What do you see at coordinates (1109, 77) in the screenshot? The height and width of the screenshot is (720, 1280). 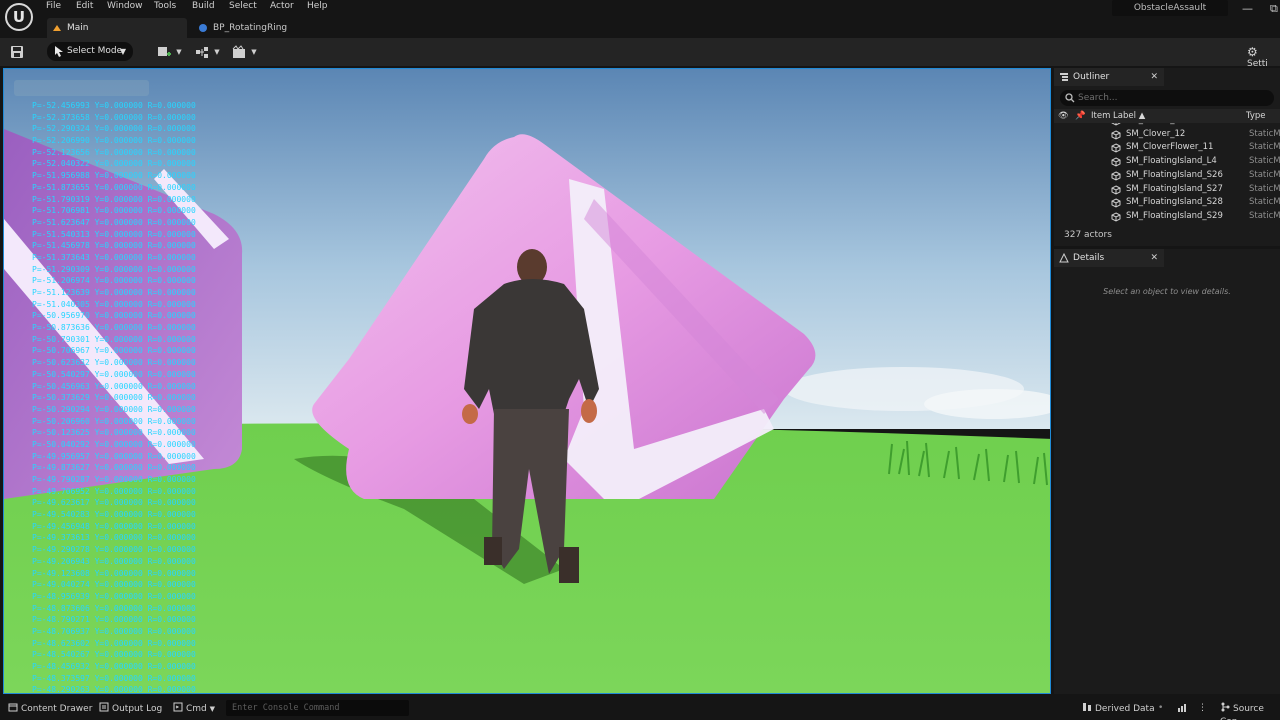 I see `tab-outliner: Outliner ✕` at bounding box center [1109, 77].